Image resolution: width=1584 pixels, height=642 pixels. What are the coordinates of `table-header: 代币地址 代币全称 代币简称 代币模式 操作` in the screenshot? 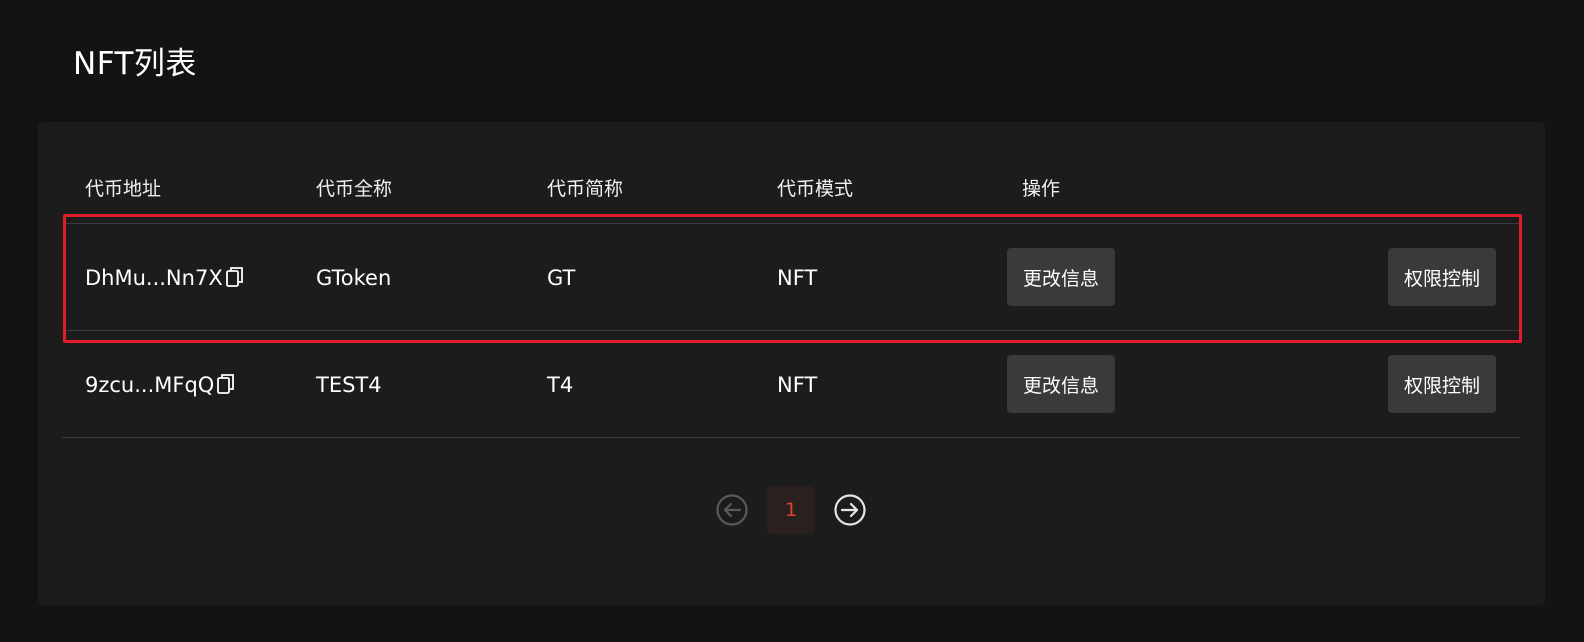 It's located at (791, 173).